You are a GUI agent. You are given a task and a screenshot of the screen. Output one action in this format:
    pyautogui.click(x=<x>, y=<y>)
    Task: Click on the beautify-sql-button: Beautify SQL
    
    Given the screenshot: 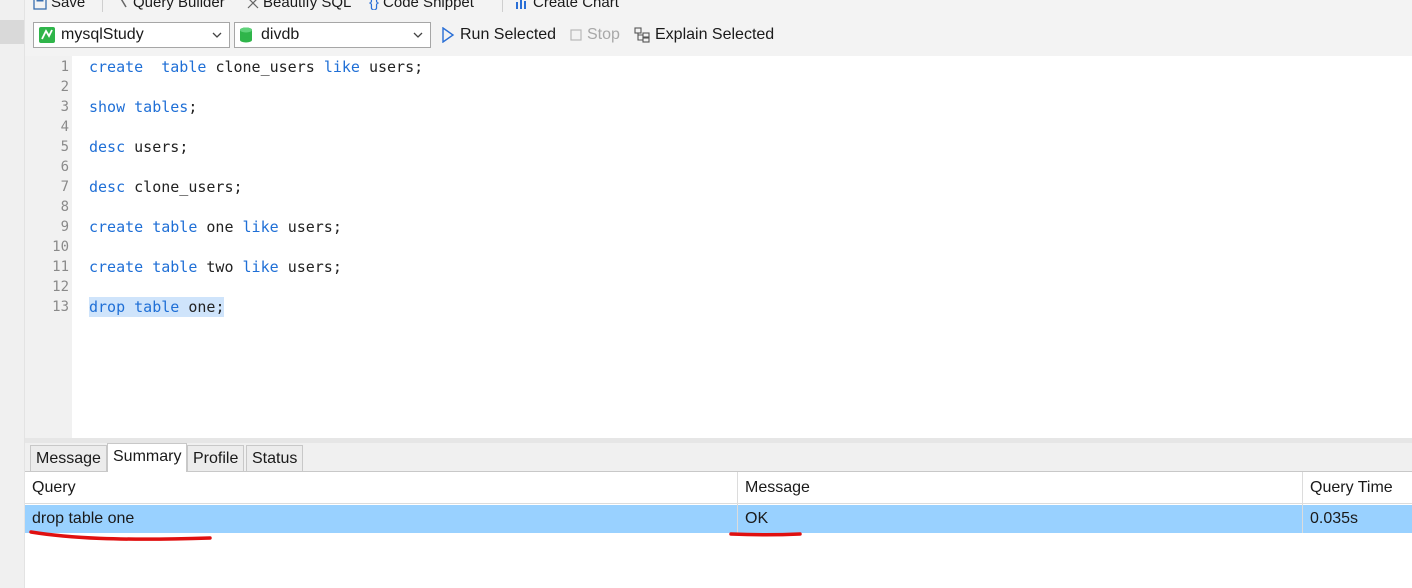 What is the action you would take?
    pyautogui.click(x=299, y=6)
    